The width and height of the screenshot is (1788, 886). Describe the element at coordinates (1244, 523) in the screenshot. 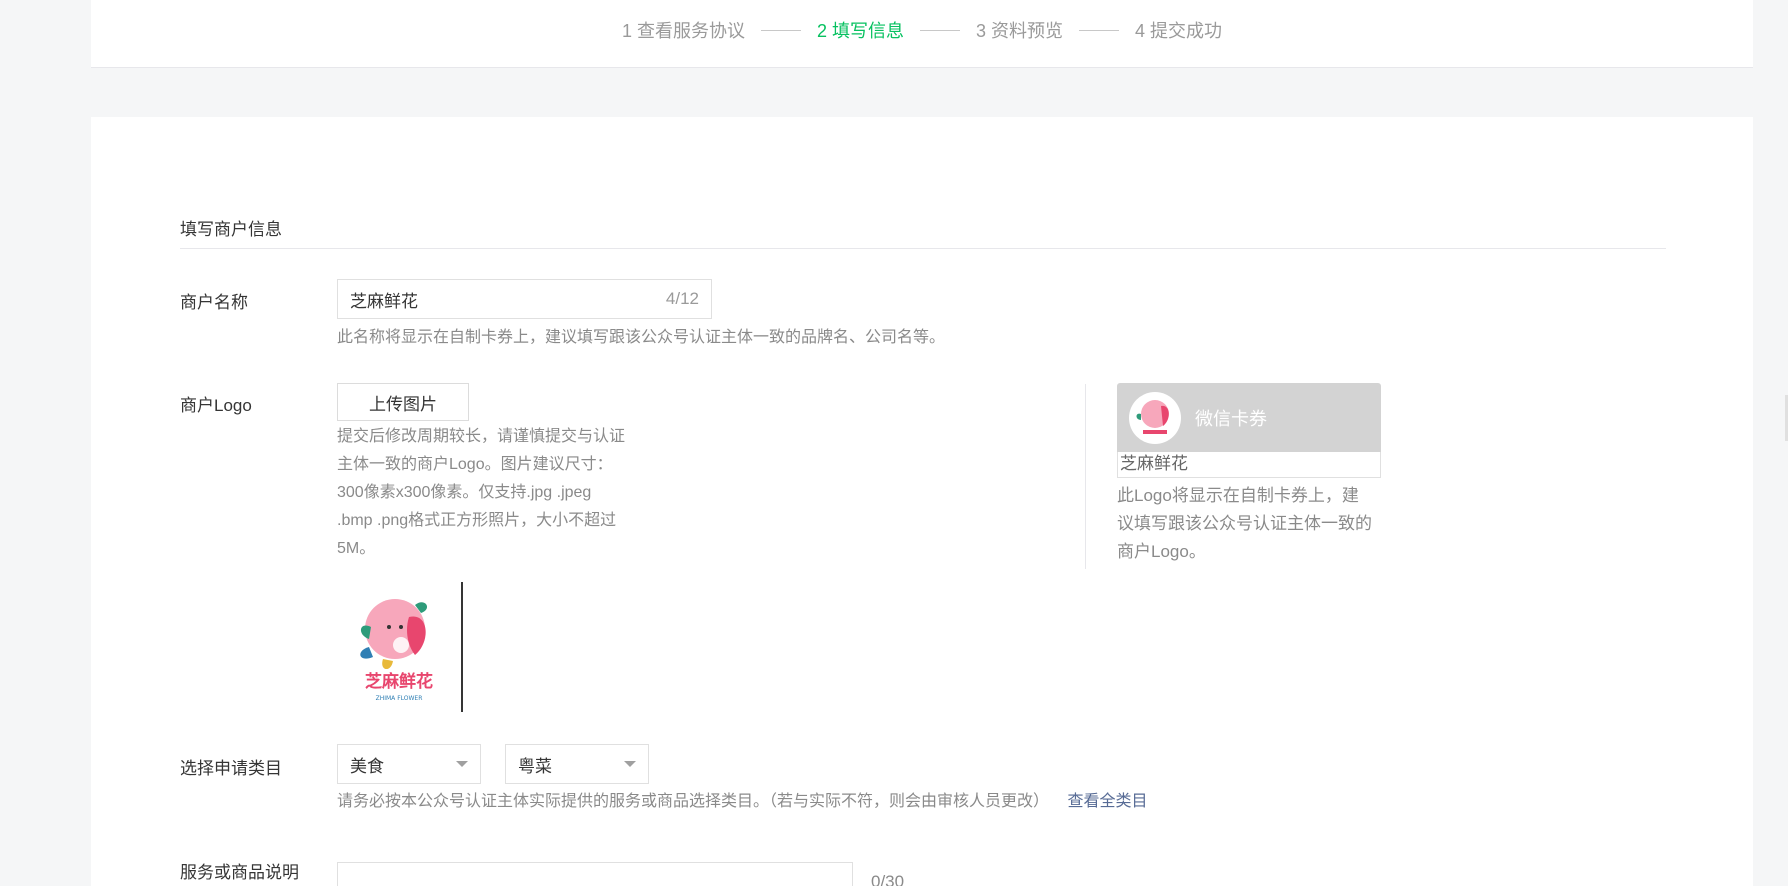

I see `preview-tip-line: 议填写跟该公众号认证主体一致的` at that location.